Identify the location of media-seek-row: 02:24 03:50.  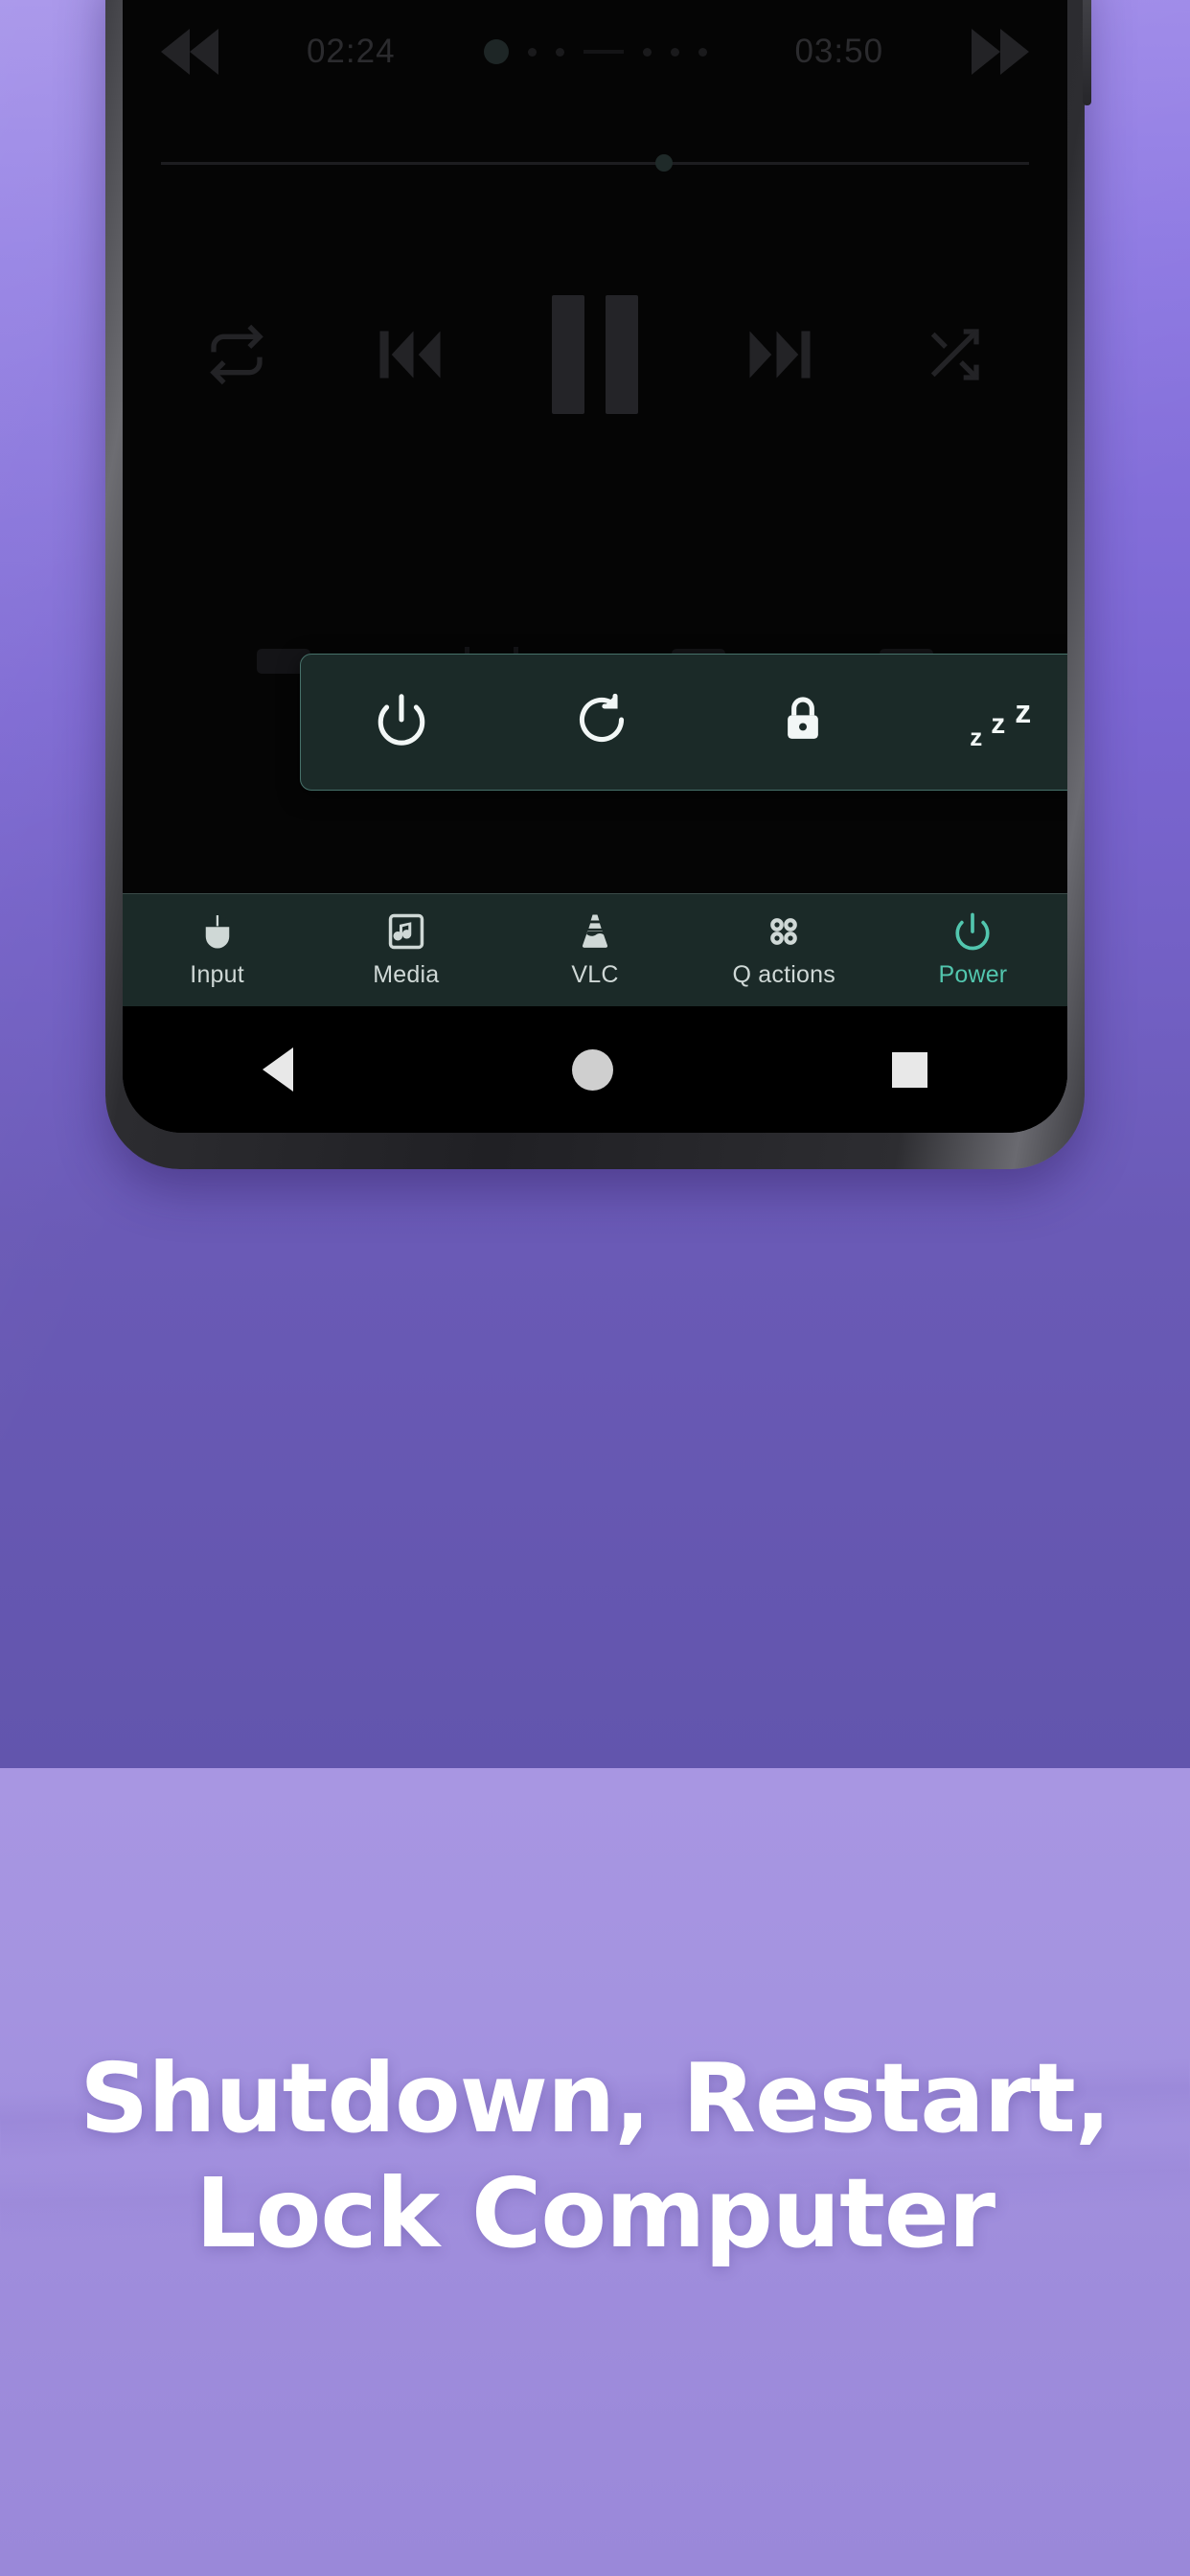
(595, 51).